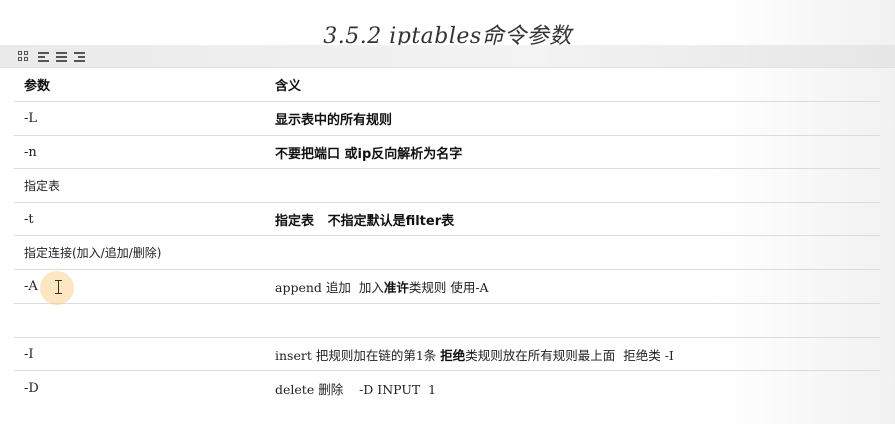  What do you see at coordinates (453, 355) in the screenshot?
I see `meaning-emphasis: 拒绝` at bounding box center [453, 355].